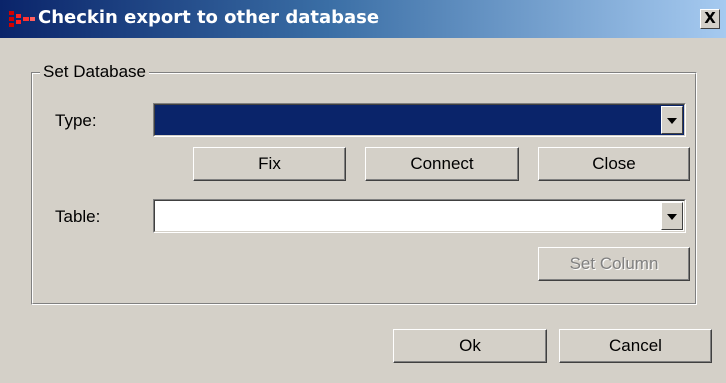 The height and width of the screenshot is (383, 726). Describe the element at coordinates (209, 17) in the screenshot. I see `window-title: Checkin export to other database` at that location.